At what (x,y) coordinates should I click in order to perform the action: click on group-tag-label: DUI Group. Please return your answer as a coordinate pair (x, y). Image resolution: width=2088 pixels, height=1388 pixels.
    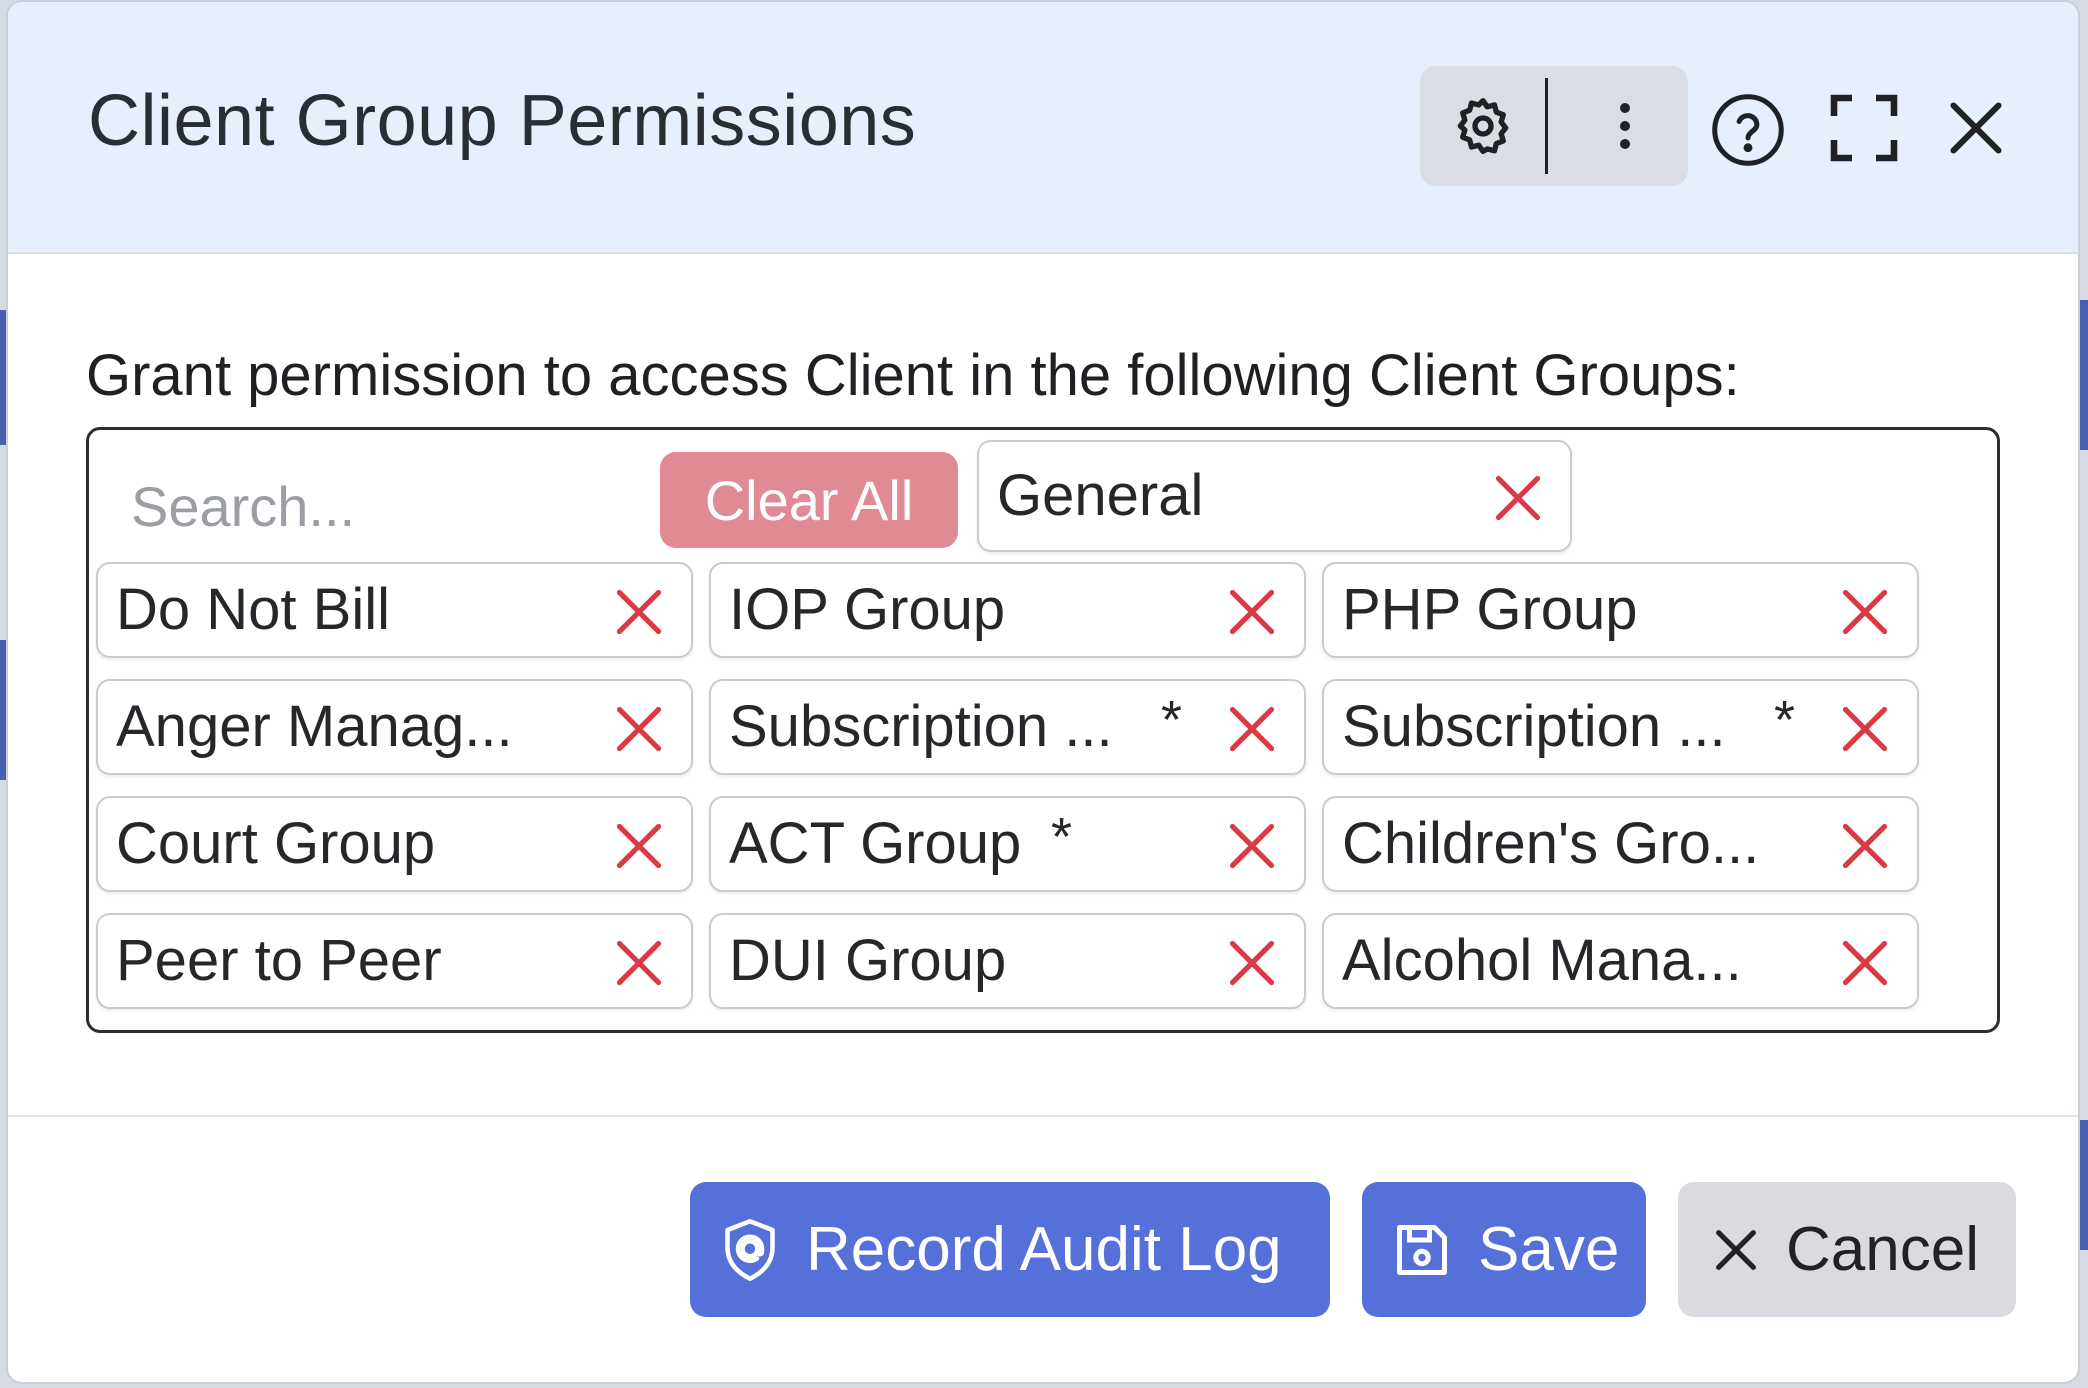
    Looking at the image, I should click on (868, 960).